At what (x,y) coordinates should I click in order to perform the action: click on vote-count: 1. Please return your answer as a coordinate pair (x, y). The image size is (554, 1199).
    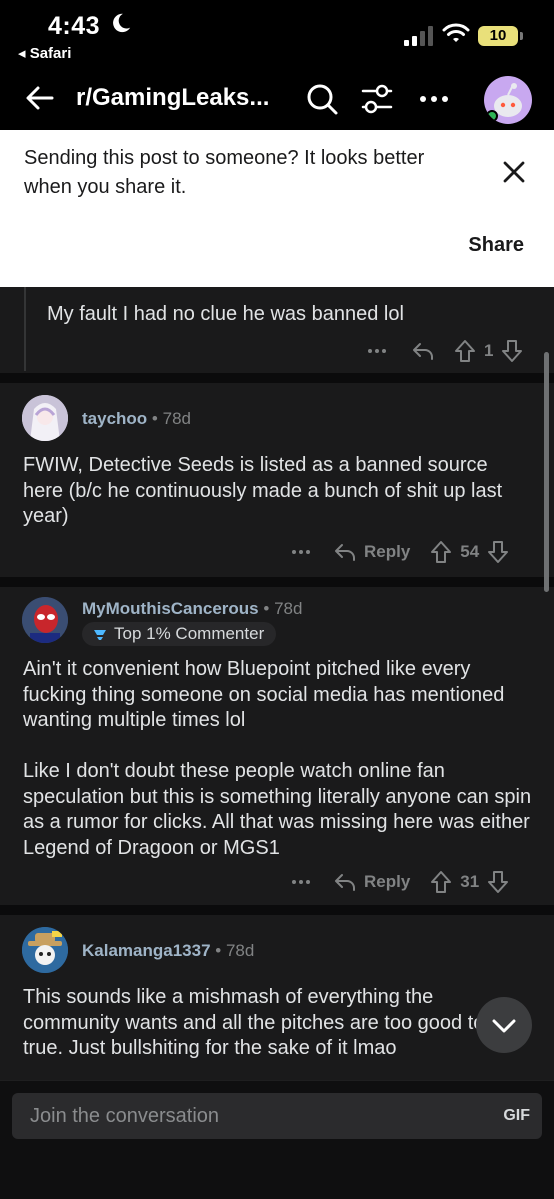
    Looking at the image, I should click on (489, 350).